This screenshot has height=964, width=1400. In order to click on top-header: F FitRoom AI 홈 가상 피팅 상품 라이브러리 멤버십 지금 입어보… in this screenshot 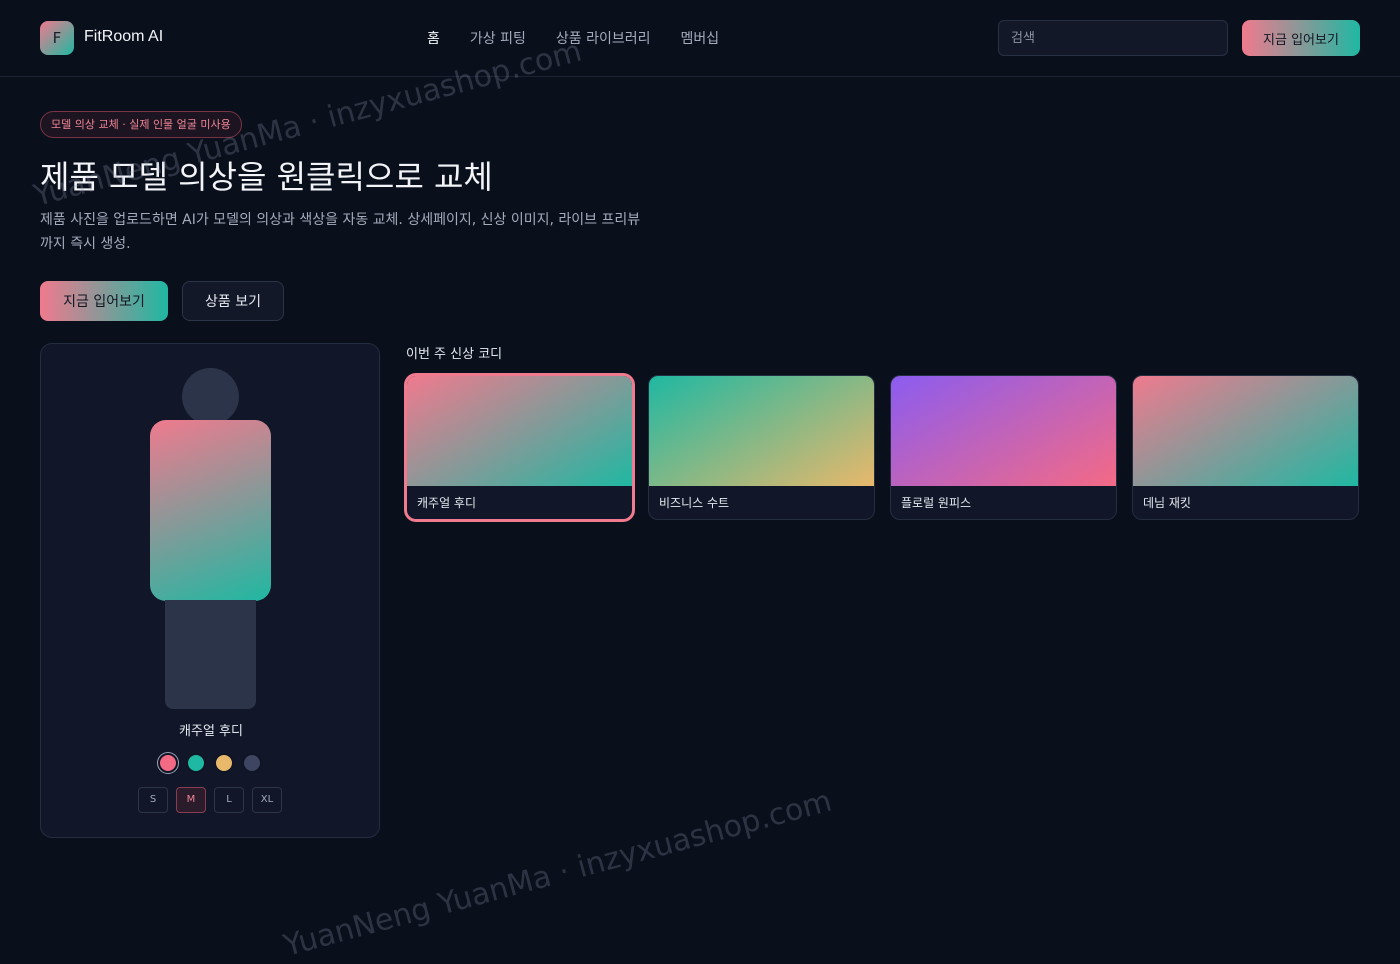, I will do `click(700, 38)`.